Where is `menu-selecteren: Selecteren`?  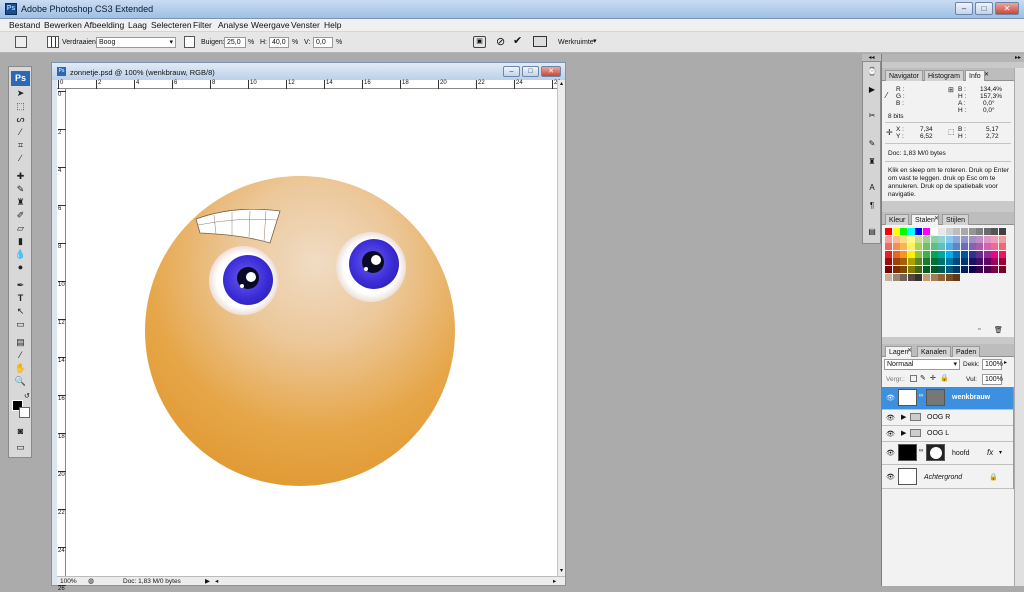 menu-selecteren: Selecteren is located at coordinates (171, 25).